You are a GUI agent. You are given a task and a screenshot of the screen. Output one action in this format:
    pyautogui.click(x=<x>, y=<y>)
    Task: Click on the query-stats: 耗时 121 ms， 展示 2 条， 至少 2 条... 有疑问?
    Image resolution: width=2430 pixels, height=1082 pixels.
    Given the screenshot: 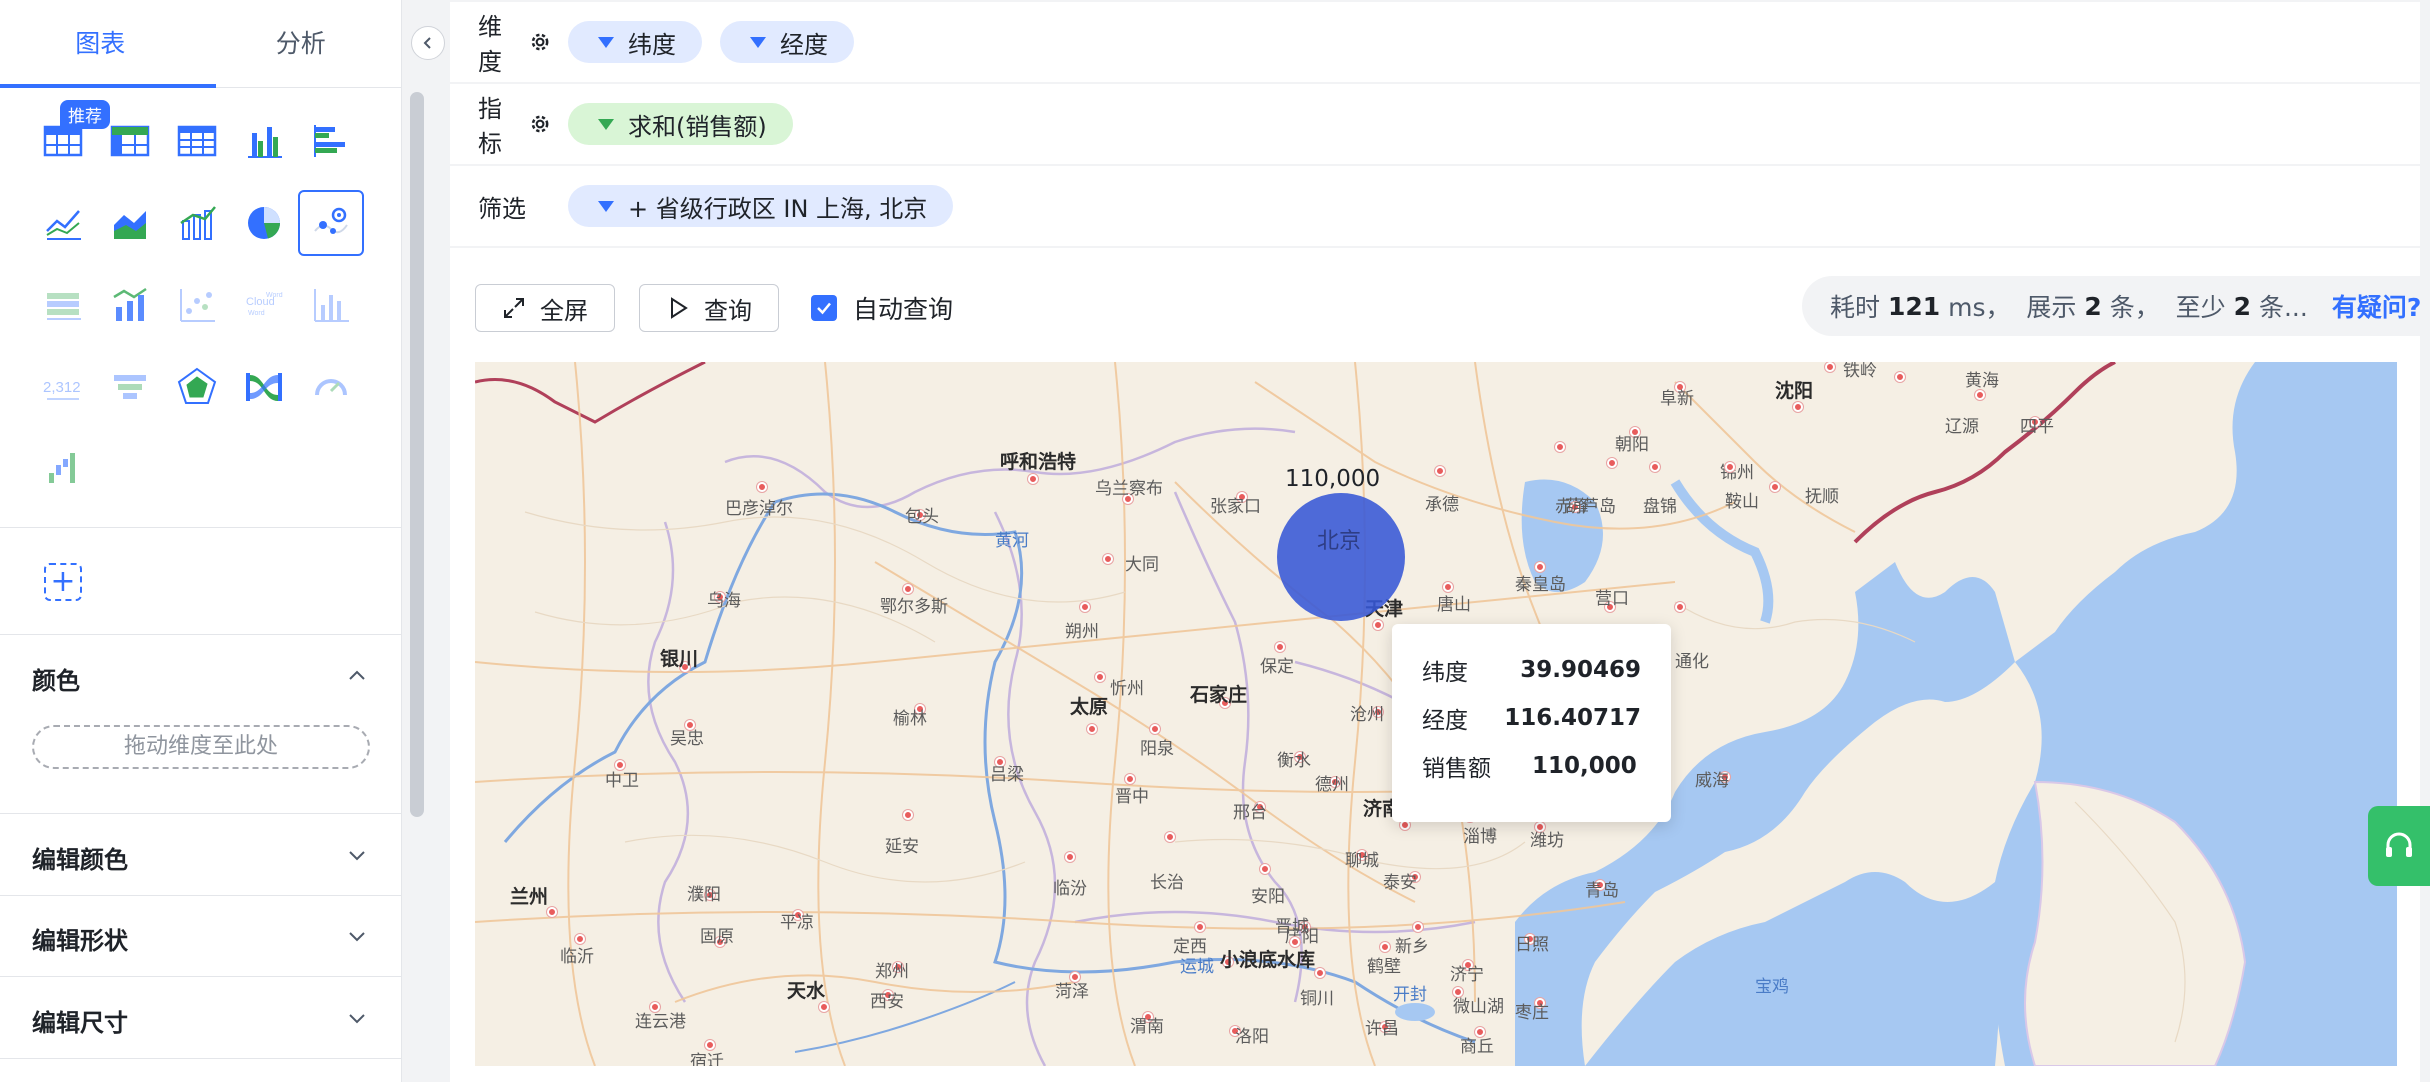 What is the action you would take?
    pyautogui.click(x=2112, y=306)
    